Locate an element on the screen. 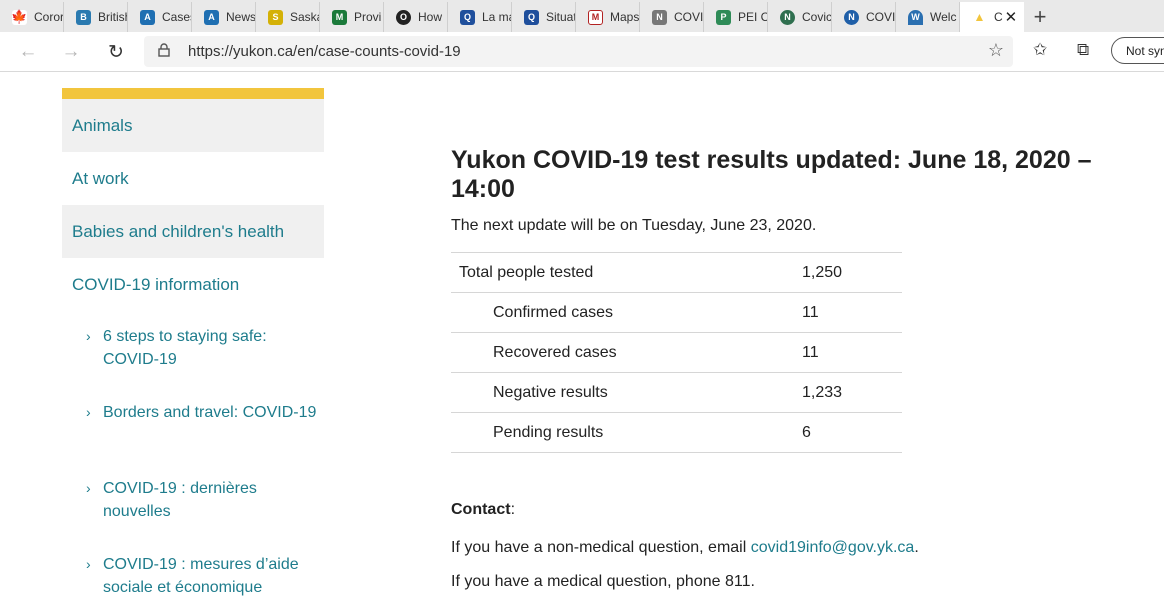 Image resolution: width=1164 pixels, height=615 pixels. email-link: covid19info@gov.yk.ca is located at coordinates (833, 547).